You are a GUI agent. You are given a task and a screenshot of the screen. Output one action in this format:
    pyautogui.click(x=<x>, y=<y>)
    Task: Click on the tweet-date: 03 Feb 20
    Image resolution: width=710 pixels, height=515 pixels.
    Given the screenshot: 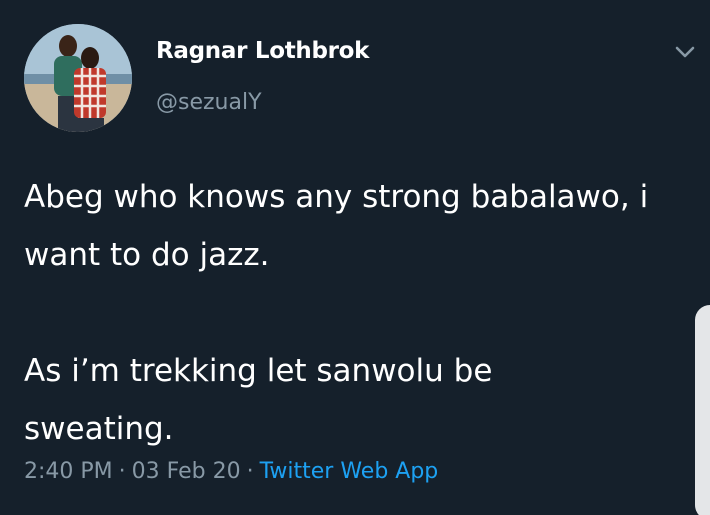 What is the action you would take?
    pyautogui.click(x=186, y=471)
    